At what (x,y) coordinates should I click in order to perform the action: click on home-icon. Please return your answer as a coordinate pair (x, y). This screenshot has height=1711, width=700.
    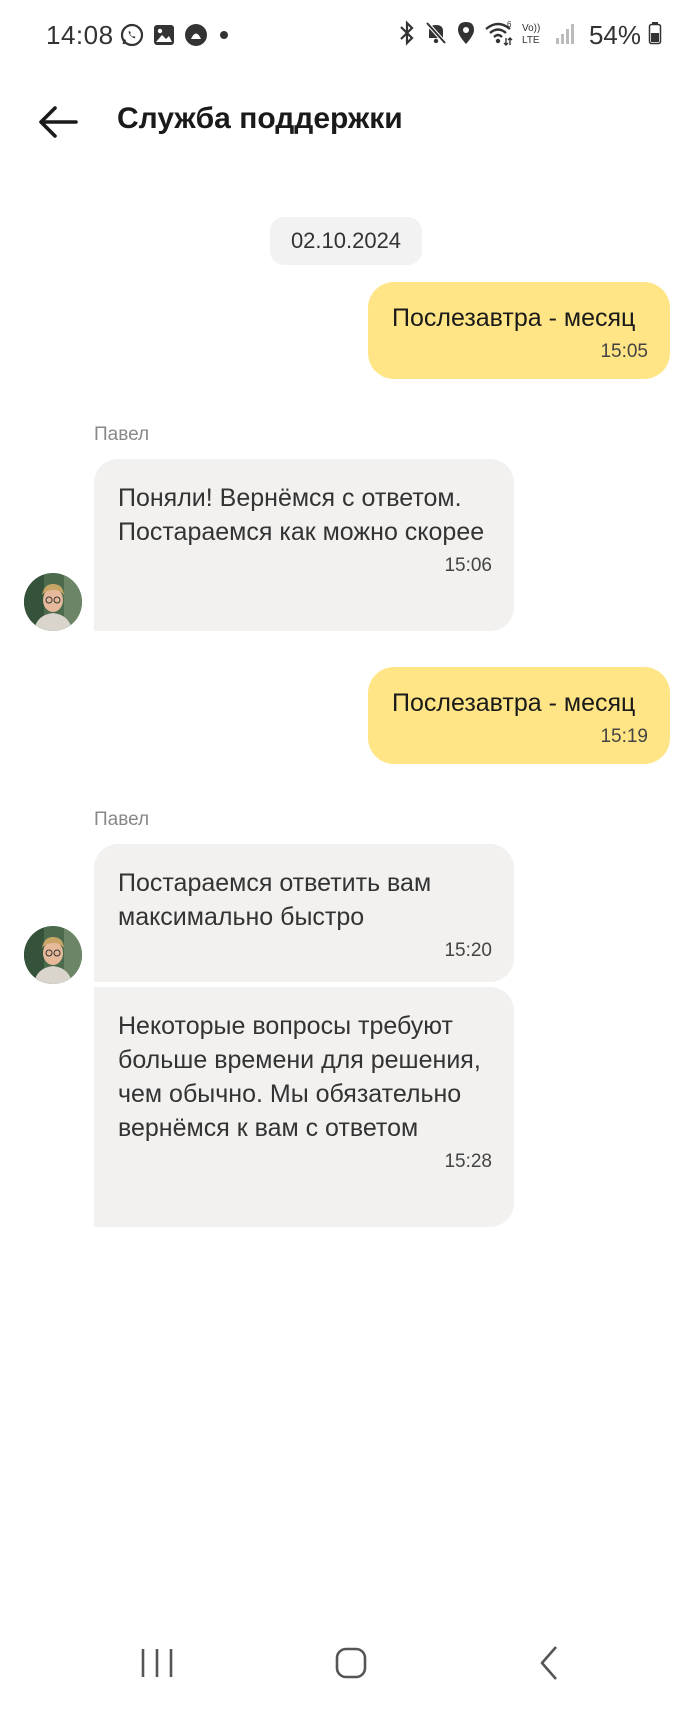
    Looking at the image, I should click on (351, 1663).